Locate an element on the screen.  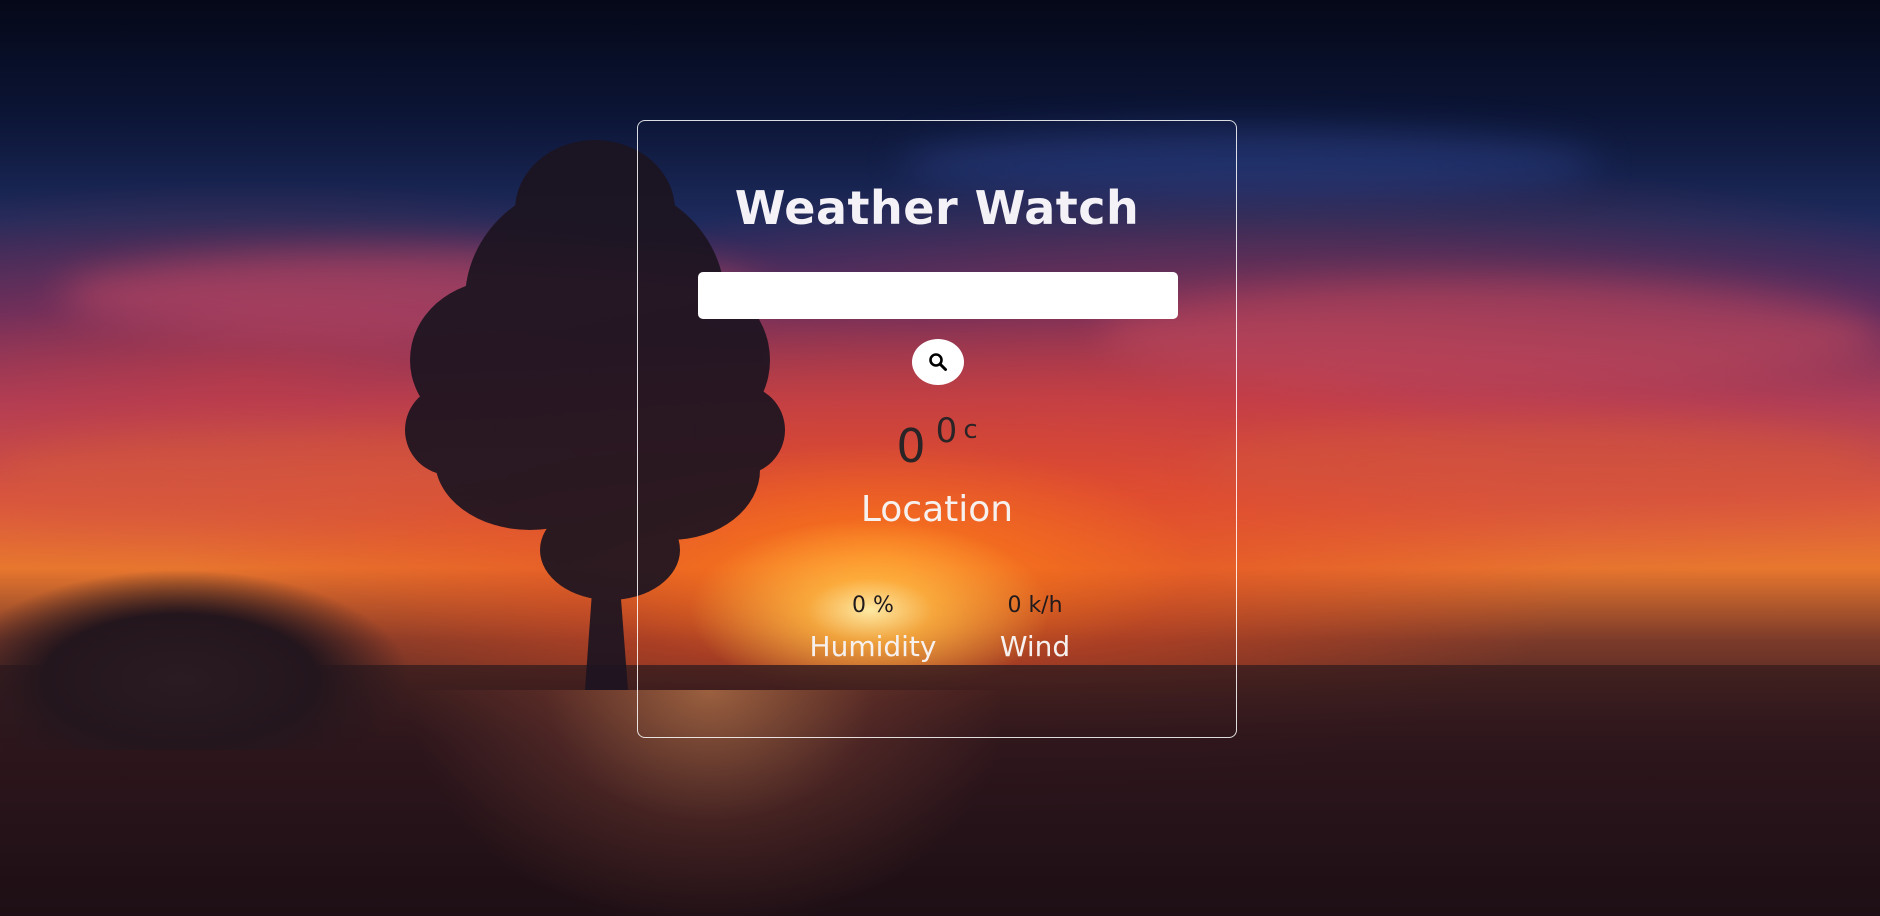
search-button is located at coordinates (938, 362).